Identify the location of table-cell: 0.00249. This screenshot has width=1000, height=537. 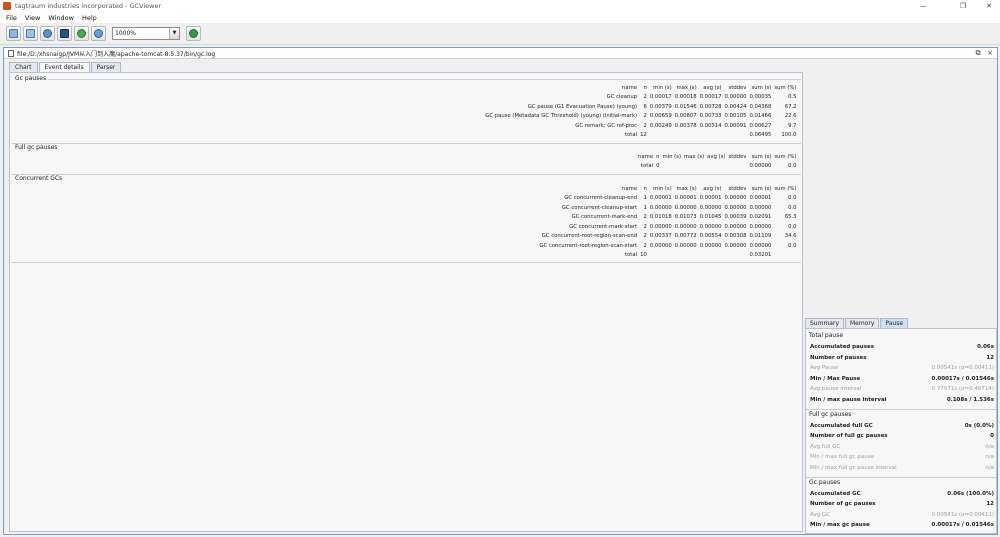
(660, 125).